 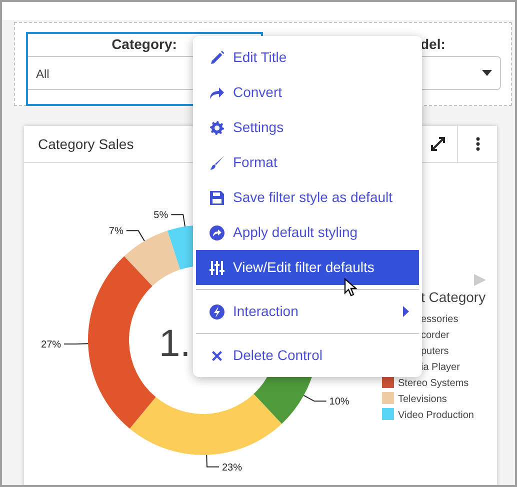 What do you see at coordinates (217, 128) in the screenshot?
I see `settings-icon` at bounding box center [217, 128].